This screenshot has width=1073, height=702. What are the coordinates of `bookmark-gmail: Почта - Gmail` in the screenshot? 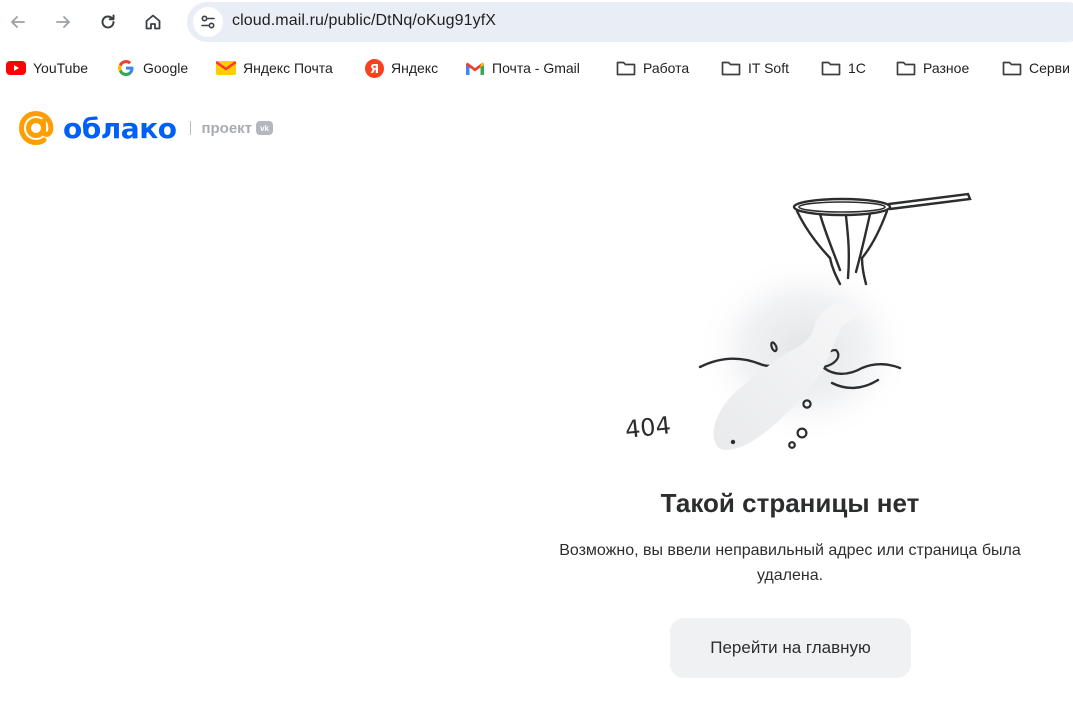 It's located at (522, 68).